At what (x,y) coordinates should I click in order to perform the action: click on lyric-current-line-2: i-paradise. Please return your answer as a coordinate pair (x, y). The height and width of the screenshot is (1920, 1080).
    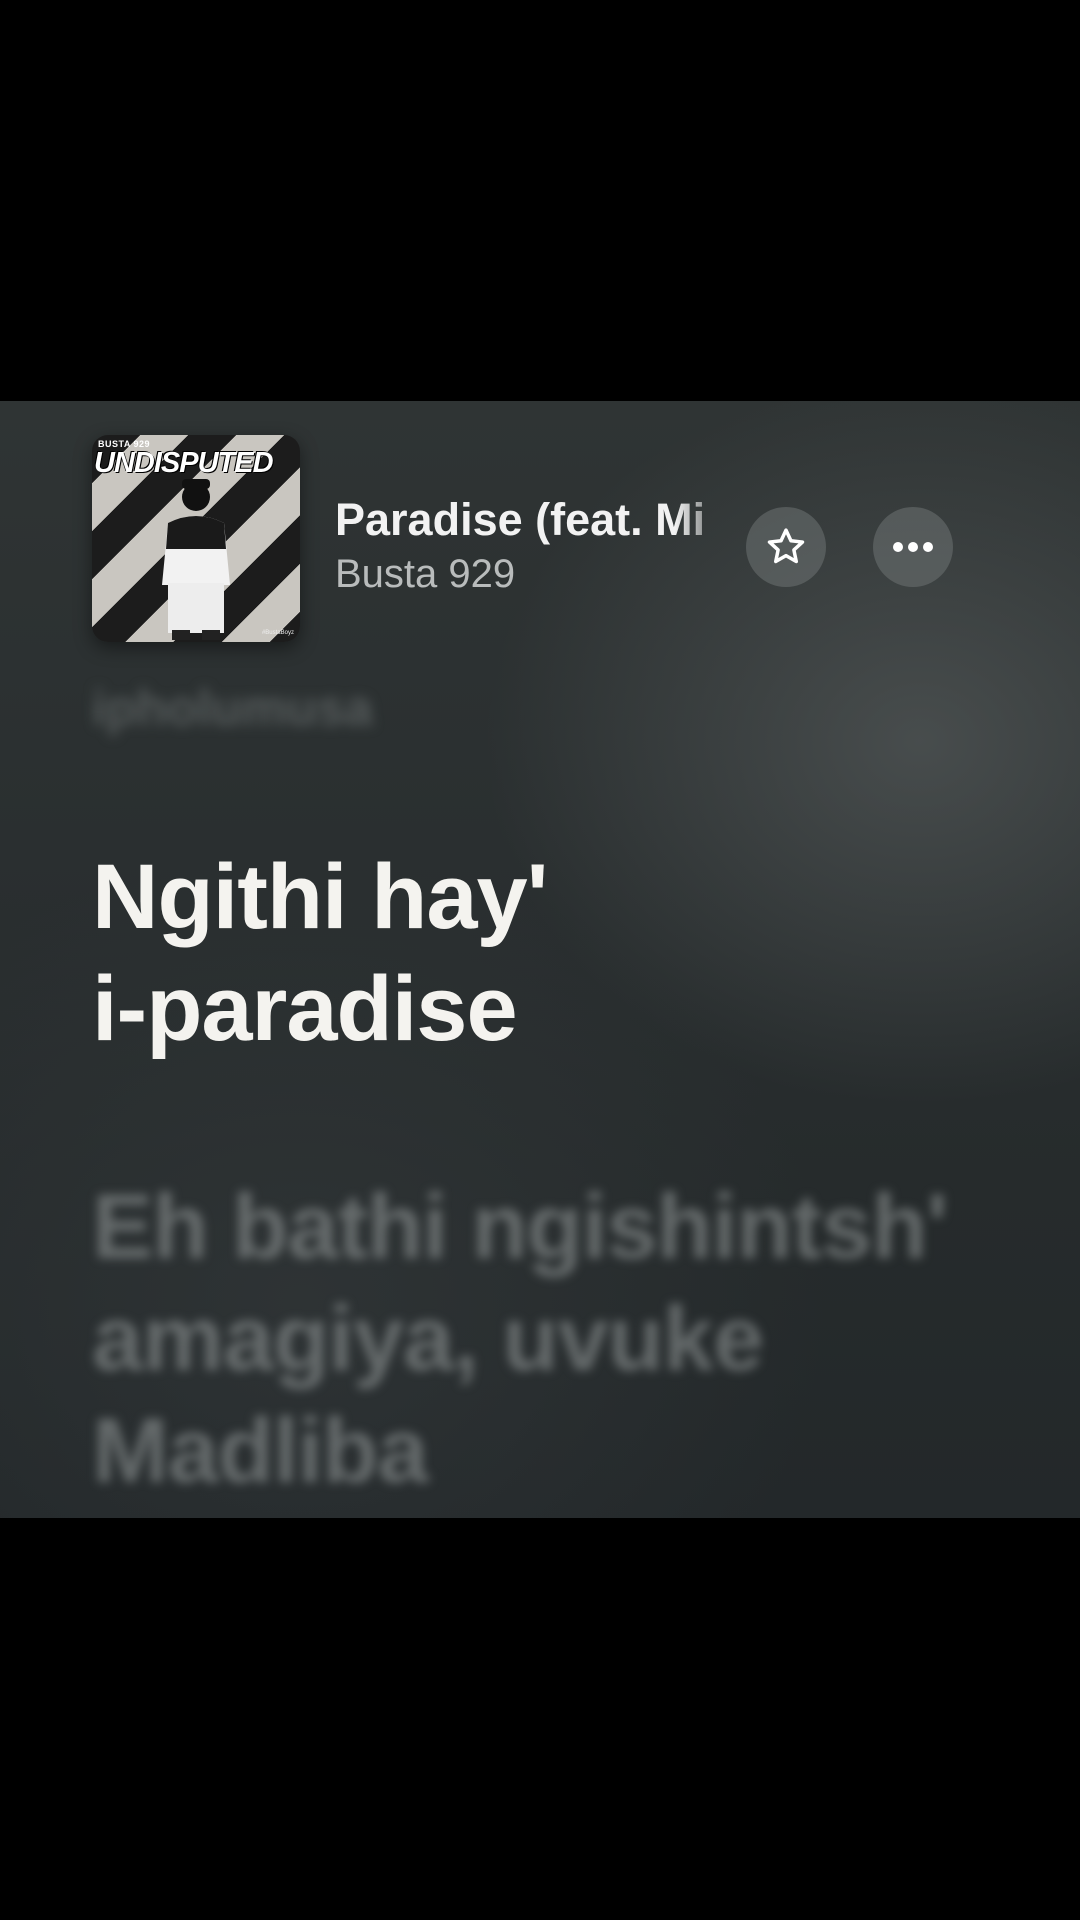
    Looking at the image, I should click on (305, 1009).